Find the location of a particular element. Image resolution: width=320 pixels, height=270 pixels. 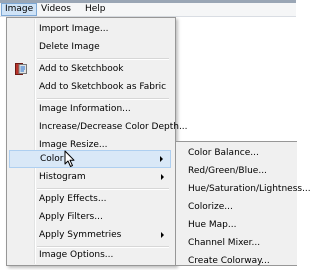

menu-help: Help is located at coordinates (95, 9).